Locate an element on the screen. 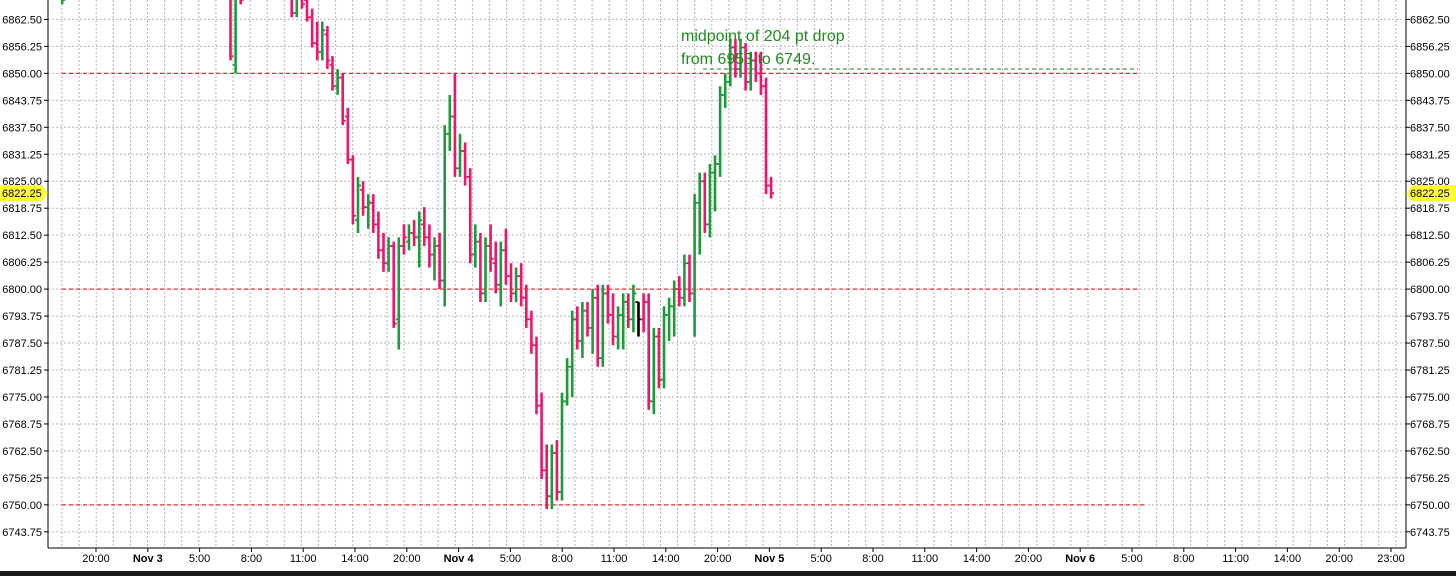 The image size is (1456, 576). y-tick-label: 6806.25 is located at coordinates (22, 263).